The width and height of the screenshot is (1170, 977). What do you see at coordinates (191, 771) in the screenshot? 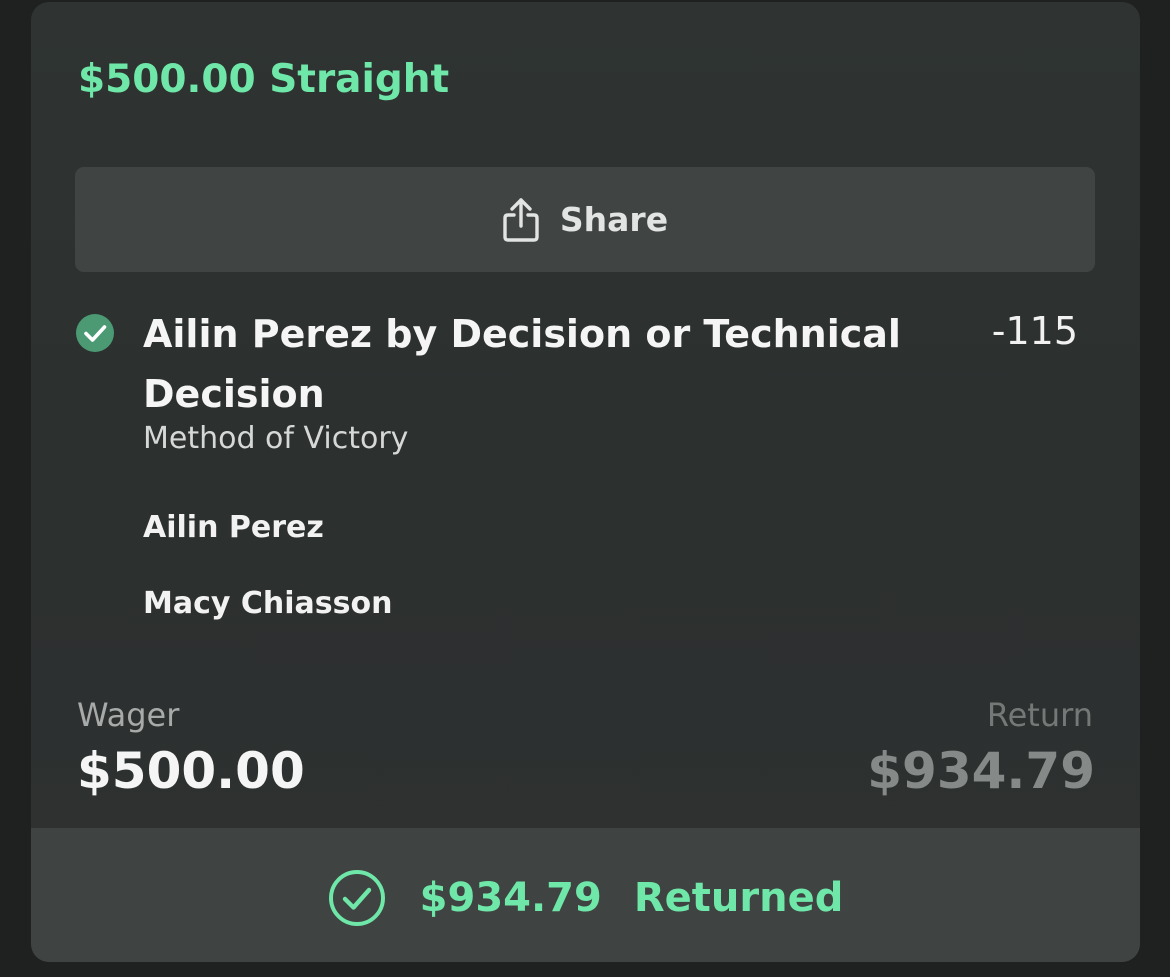
I see `wager-value: $500.00` at bounding box center [191, 771].